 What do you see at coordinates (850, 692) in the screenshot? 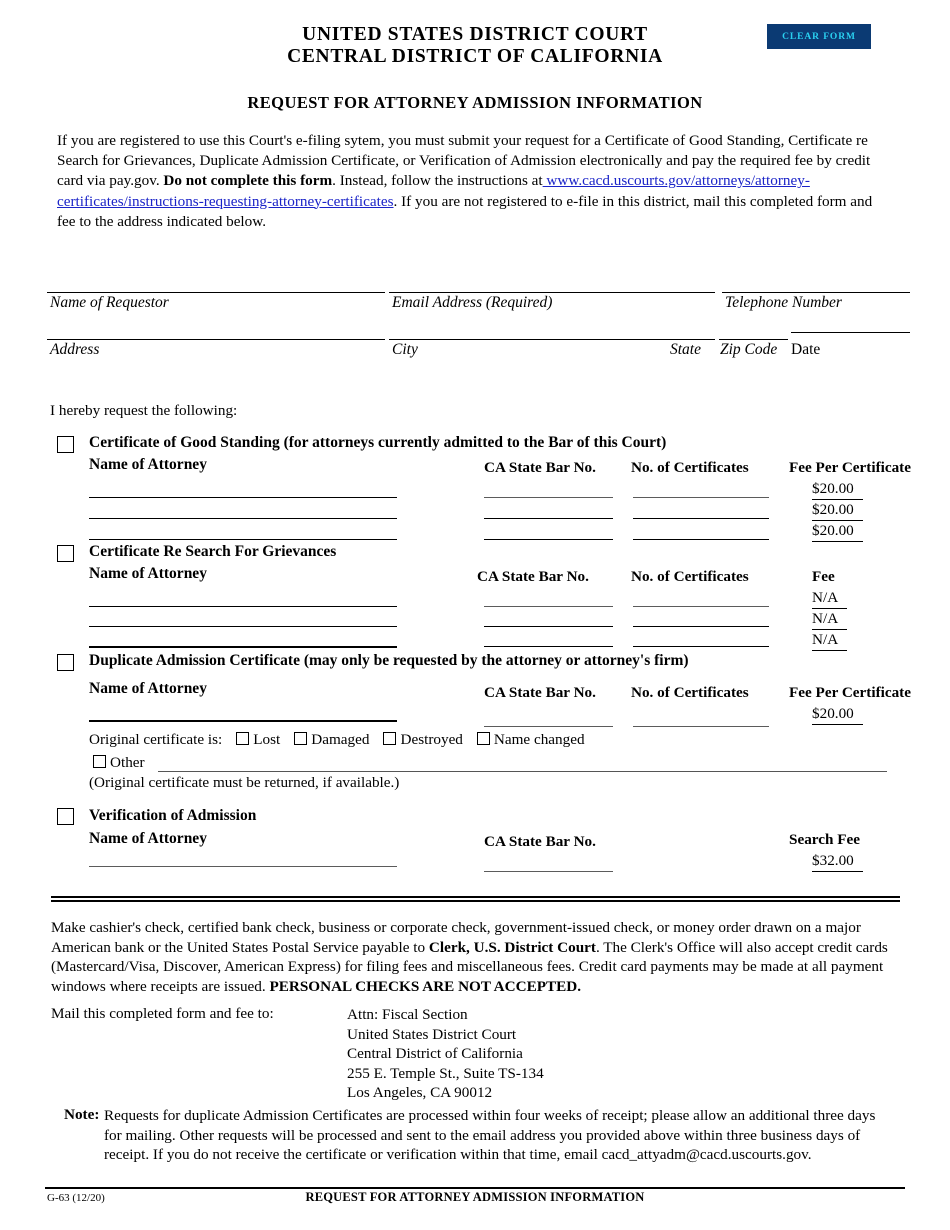
I see `column-header-fee-3: Fee Per Certificate` at bounding box center [850, 692].